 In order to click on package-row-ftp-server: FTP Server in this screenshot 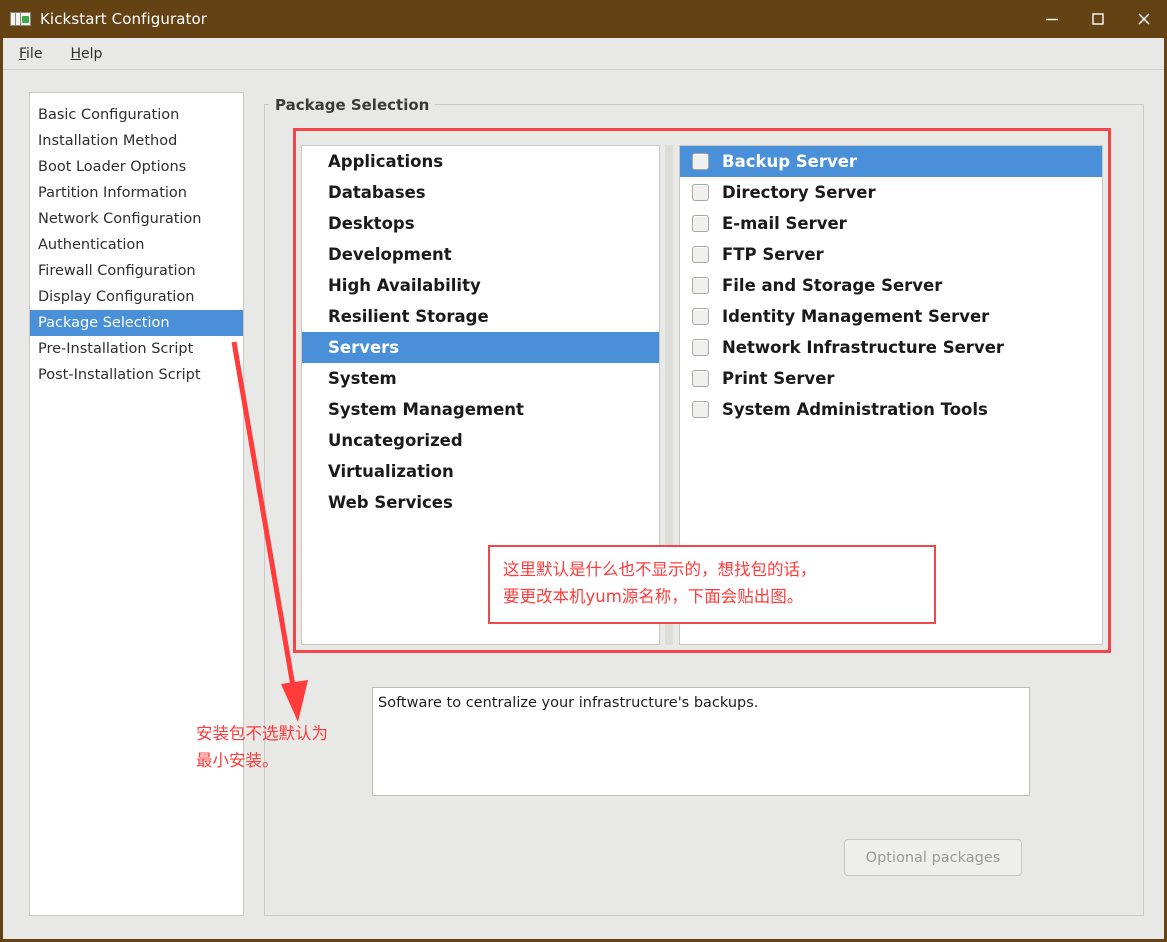, I will do `click(891, 254)`.